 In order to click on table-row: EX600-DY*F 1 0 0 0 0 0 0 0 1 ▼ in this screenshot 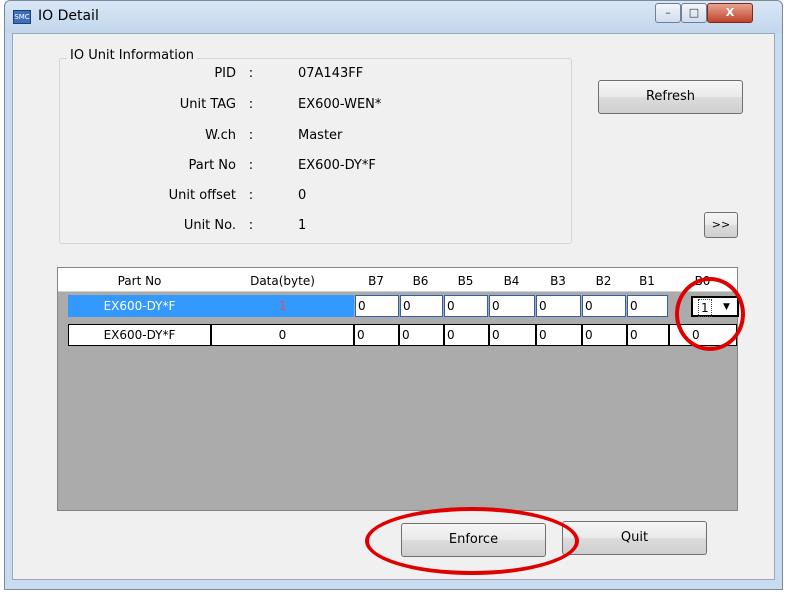, I will do `click(398, 306)`.